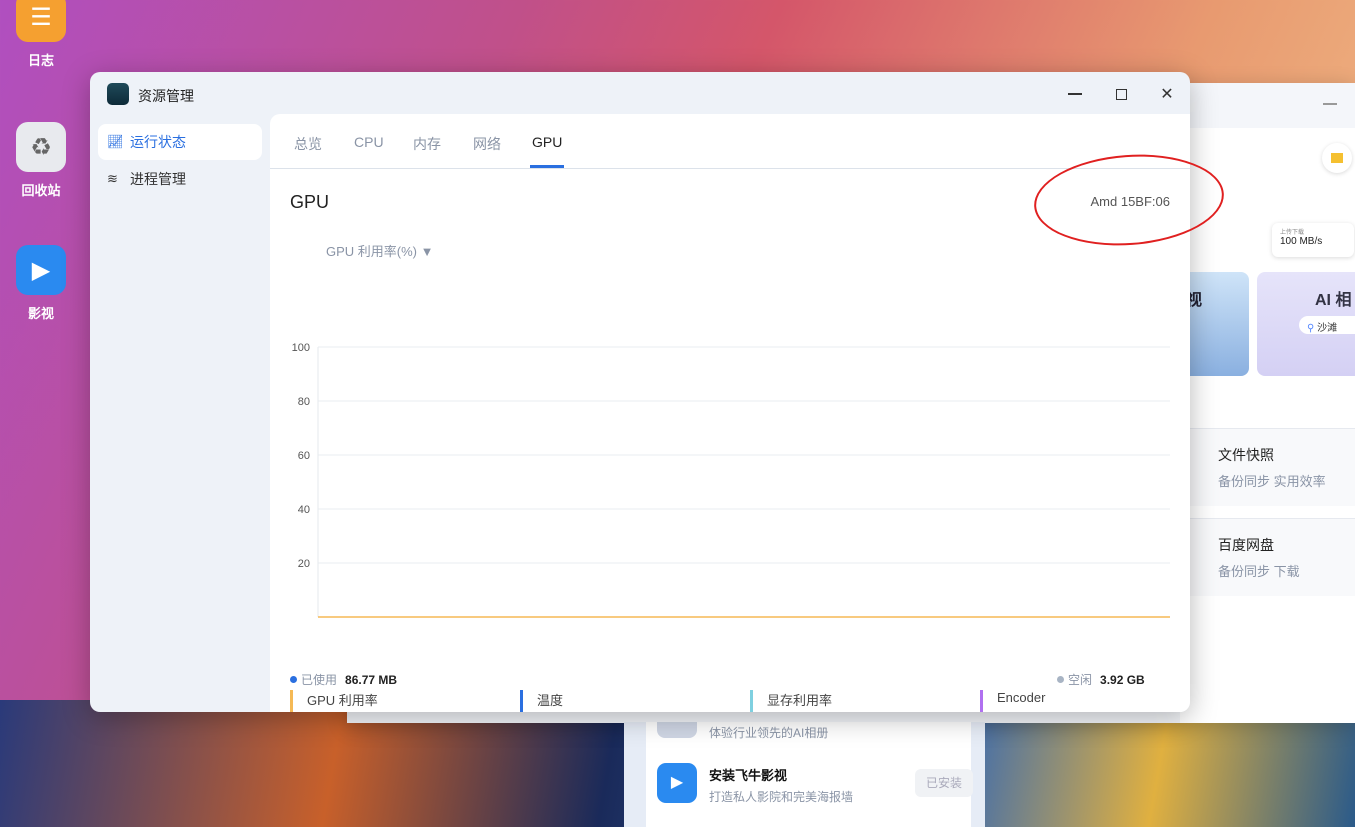 The width and height of the screenshot is (1355, 827). I want to click on ai-album-icon, so click(677, 730).